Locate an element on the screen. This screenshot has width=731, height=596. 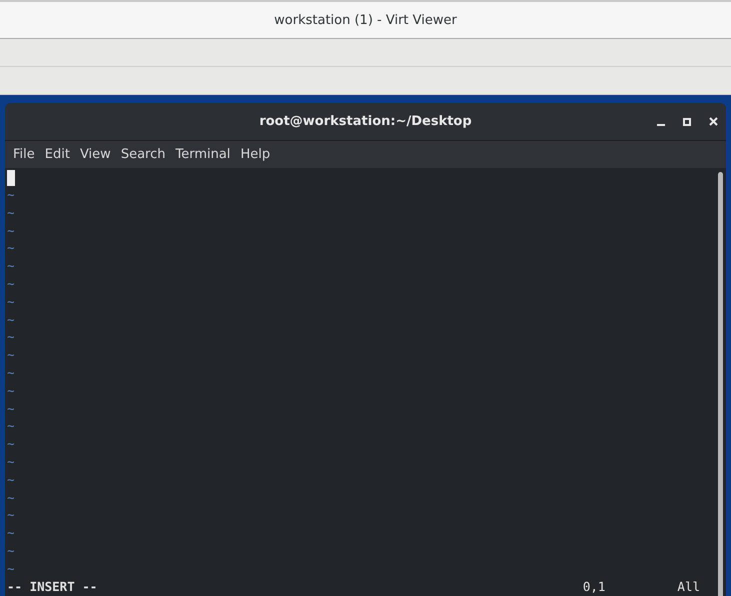
menu-item: Help is located at coordinates (255, 154).